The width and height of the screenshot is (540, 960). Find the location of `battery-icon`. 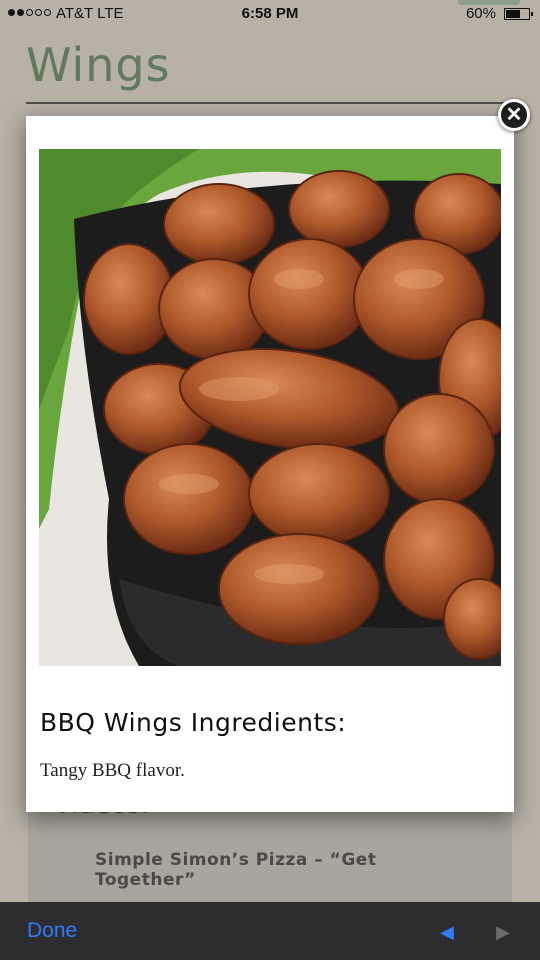

battery-icon is located at coordinates (518, 14).